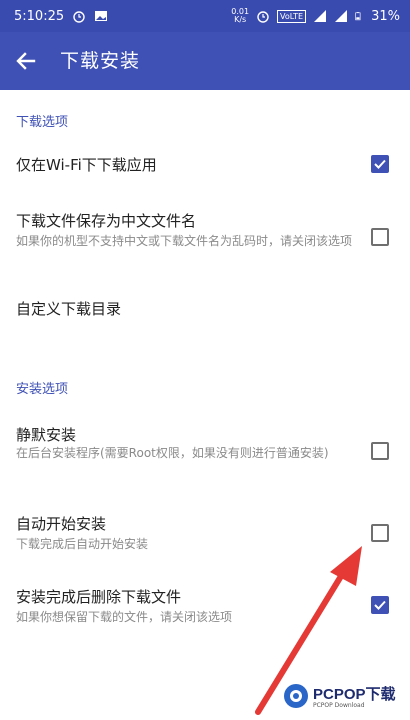  What do you see at coordinates (354, 694) in the screenshot?
I see `watermark-brand: PCPOP下载` at bounding box center [354, 694].